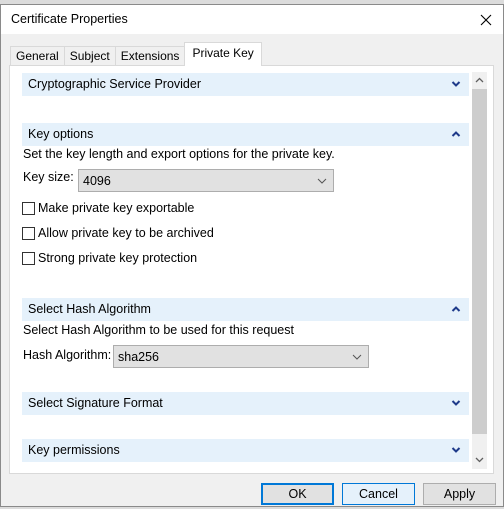 The image size is (504, 509). What do you see at coordinates (479, 261) in the screenshot?
I see `scroll-thumb` at bounding box center [479, 261].